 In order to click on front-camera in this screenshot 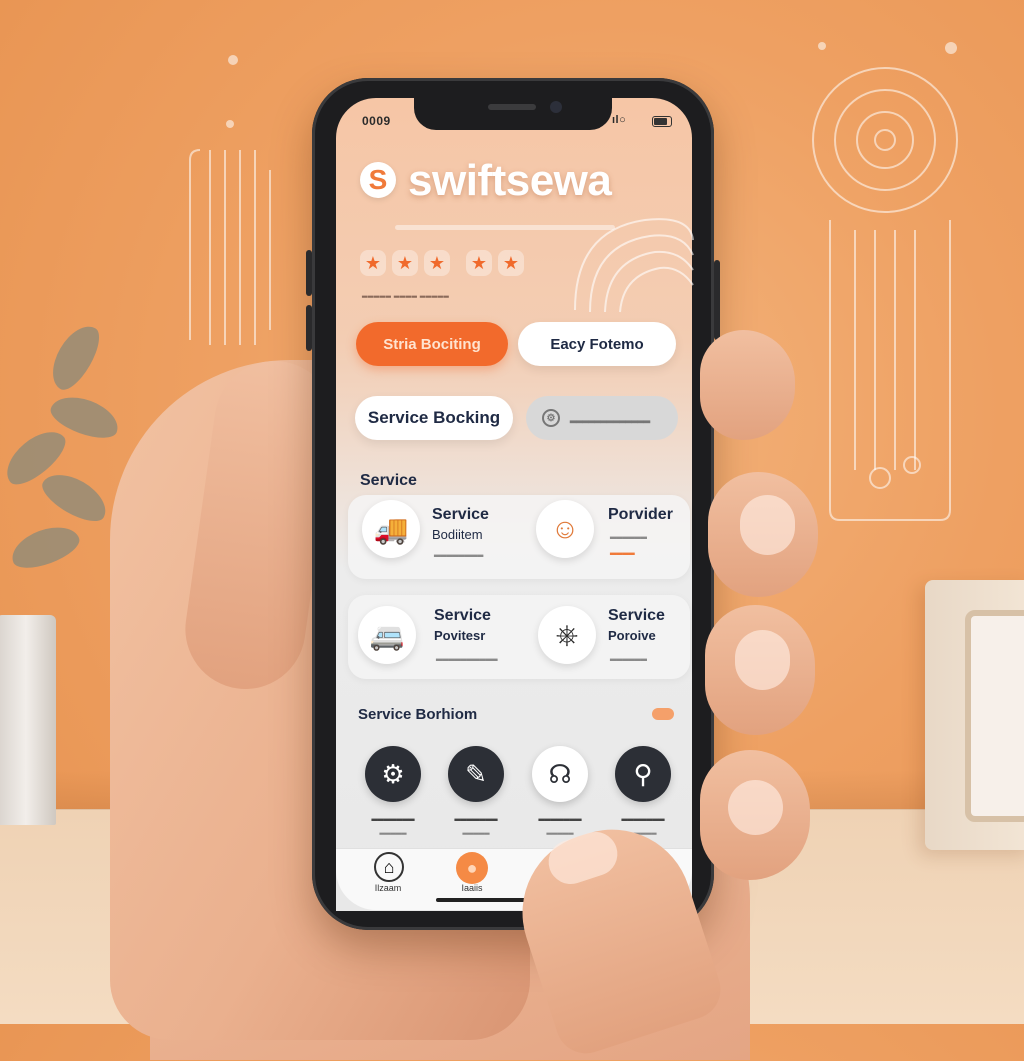, I will do `click(556, 107)`.